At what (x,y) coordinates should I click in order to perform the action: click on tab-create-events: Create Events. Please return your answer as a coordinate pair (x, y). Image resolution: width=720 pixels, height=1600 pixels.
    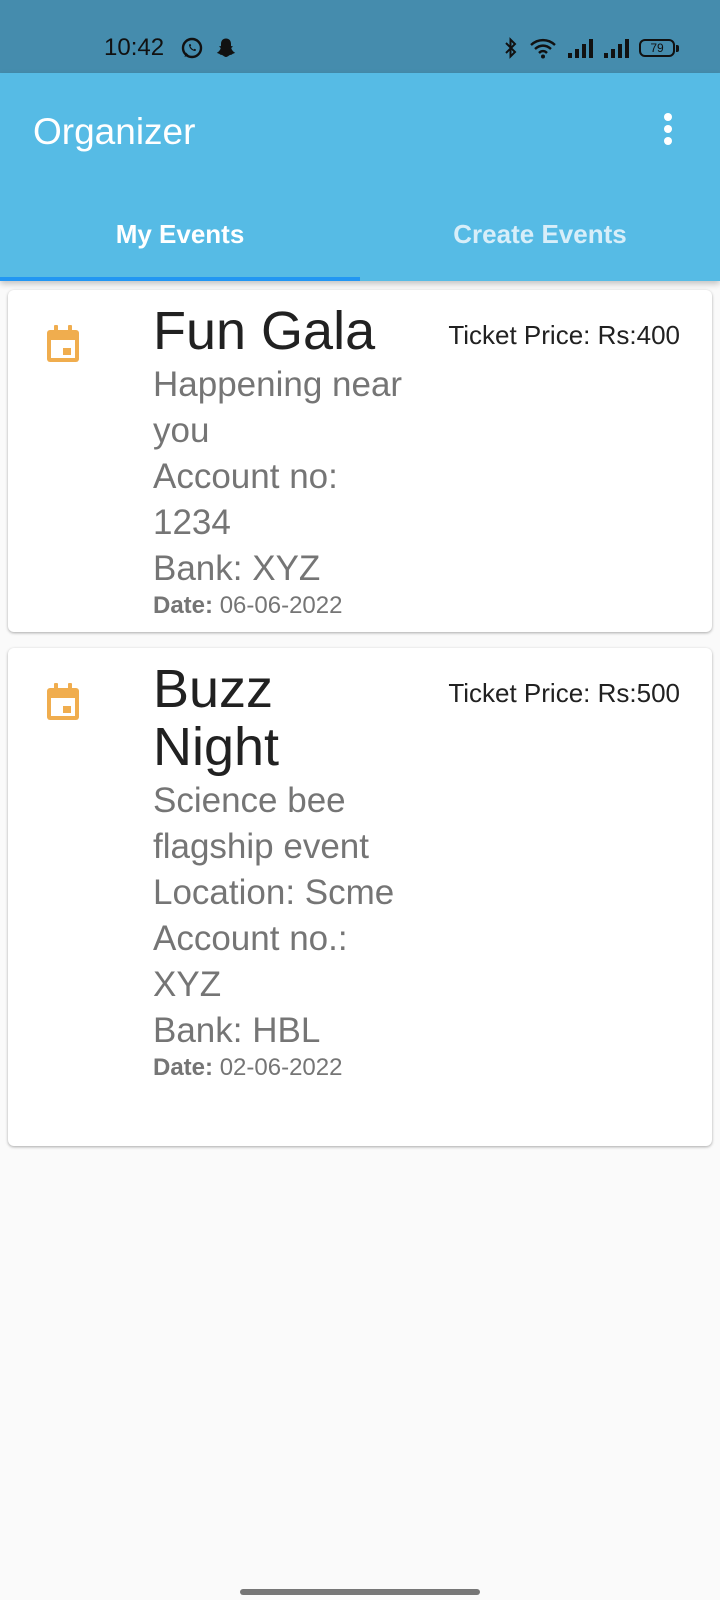
    Looking at the image, I should click on (540, 237).